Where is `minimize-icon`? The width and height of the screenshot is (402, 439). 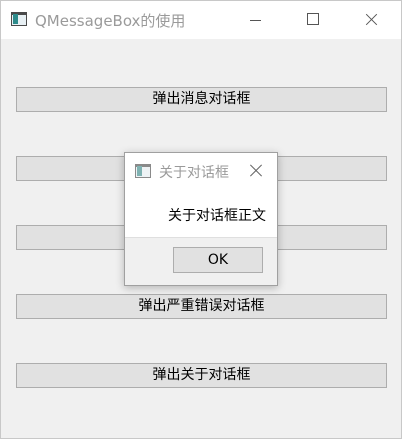
minimize-icon is located at coordinates (255, 20).